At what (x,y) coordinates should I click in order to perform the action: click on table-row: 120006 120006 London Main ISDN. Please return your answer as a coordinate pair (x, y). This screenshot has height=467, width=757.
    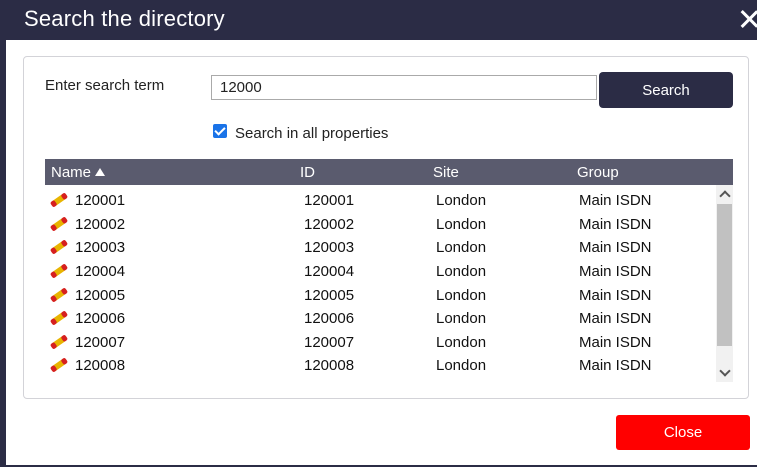
    Looking at the image, I should click on (380, 317).